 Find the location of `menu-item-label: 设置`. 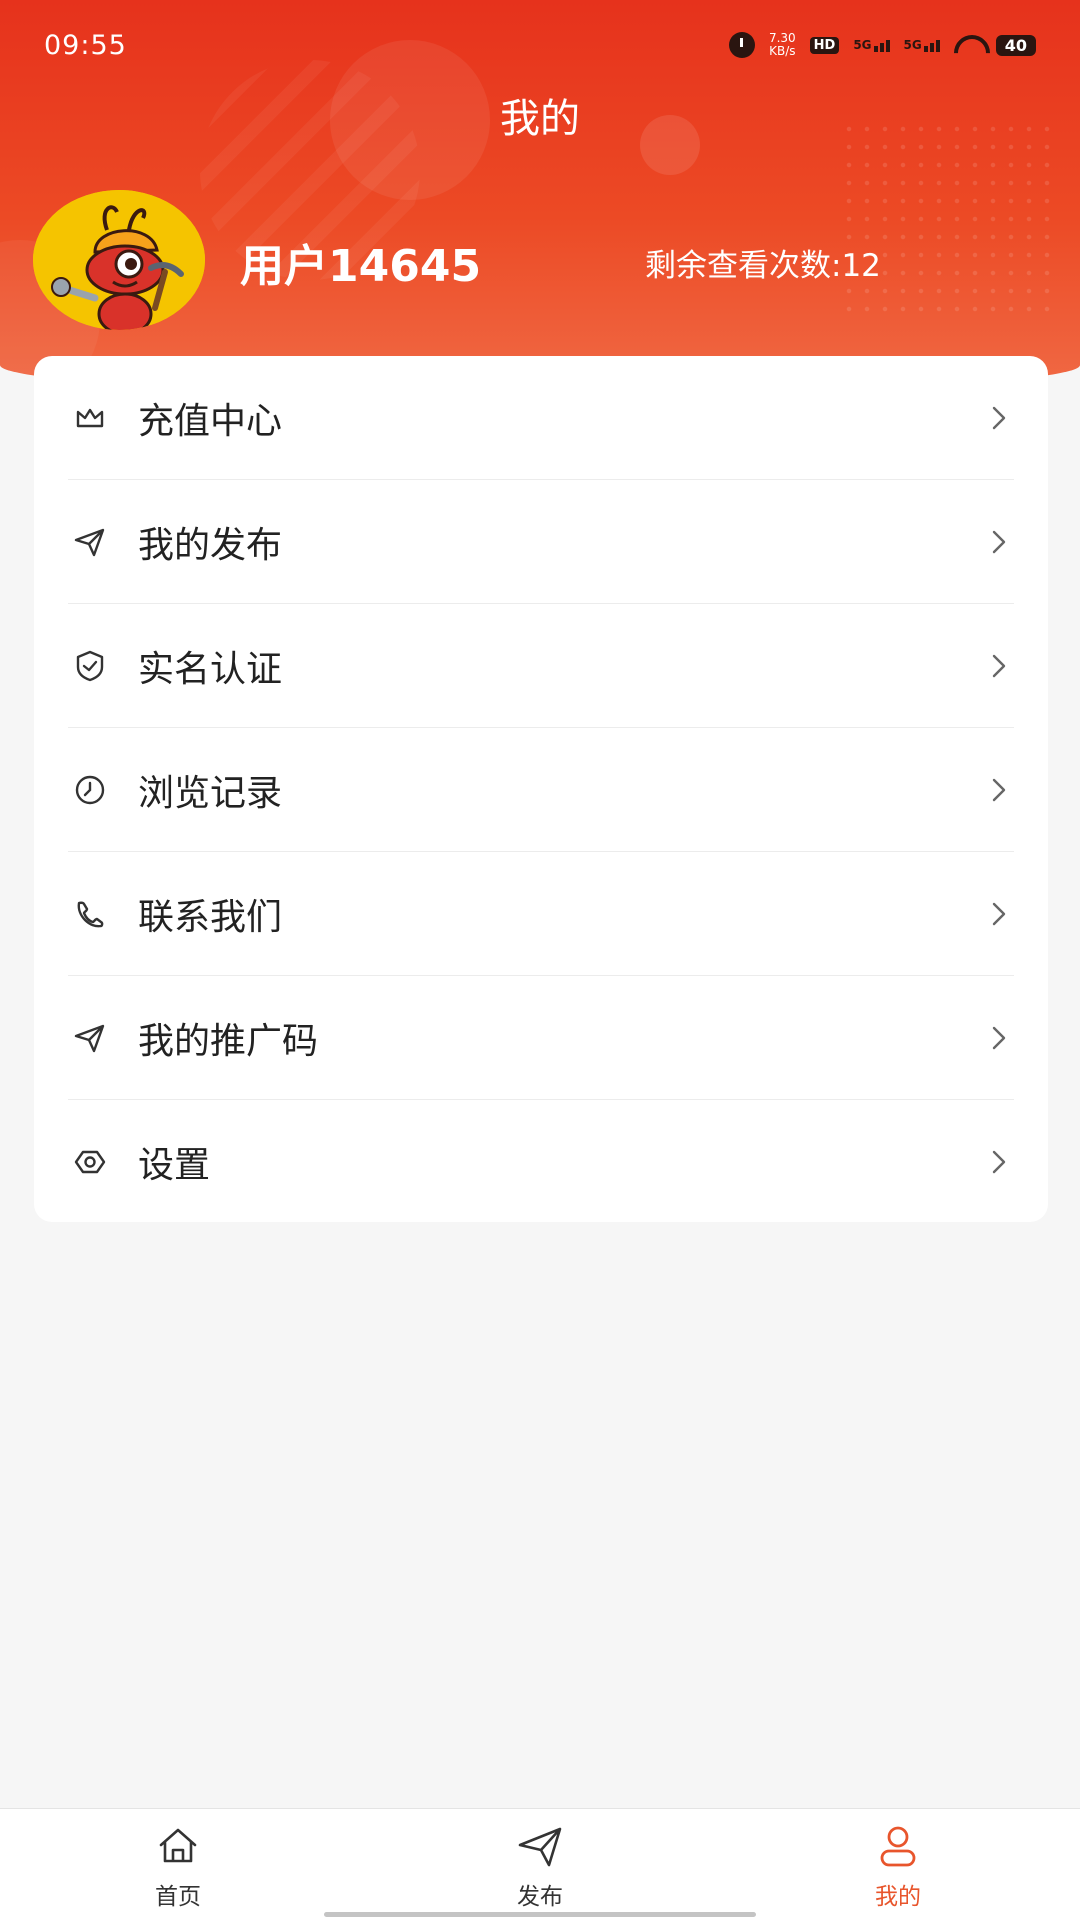

menu-item-label: 设置 is located at coordinates (174, 1165).